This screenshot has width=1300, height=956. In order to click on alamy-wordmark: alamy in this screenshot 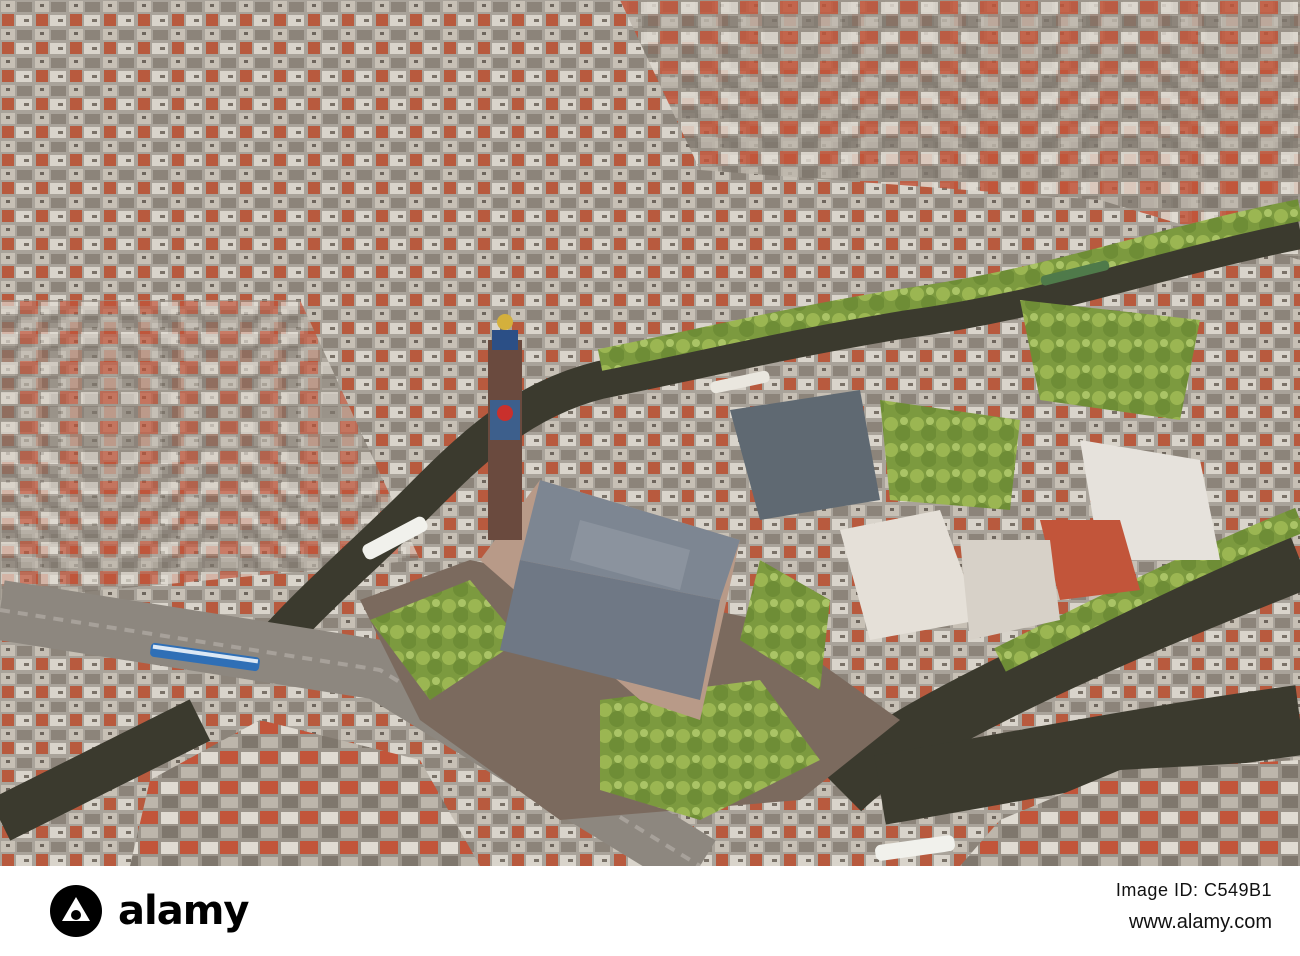, I will do `click(183, 911)`.